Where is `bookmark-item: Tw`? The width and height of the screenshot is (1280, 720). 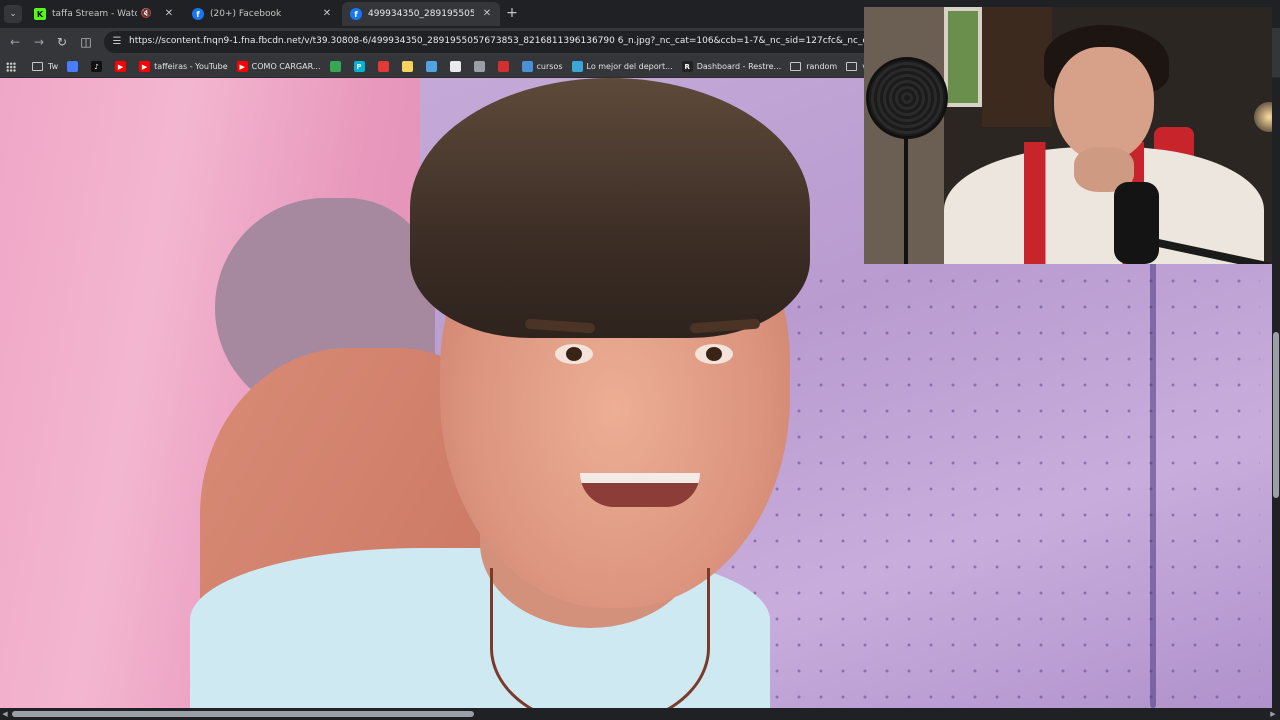 bookmark-item: Tw is located at coordinates (45, 66).